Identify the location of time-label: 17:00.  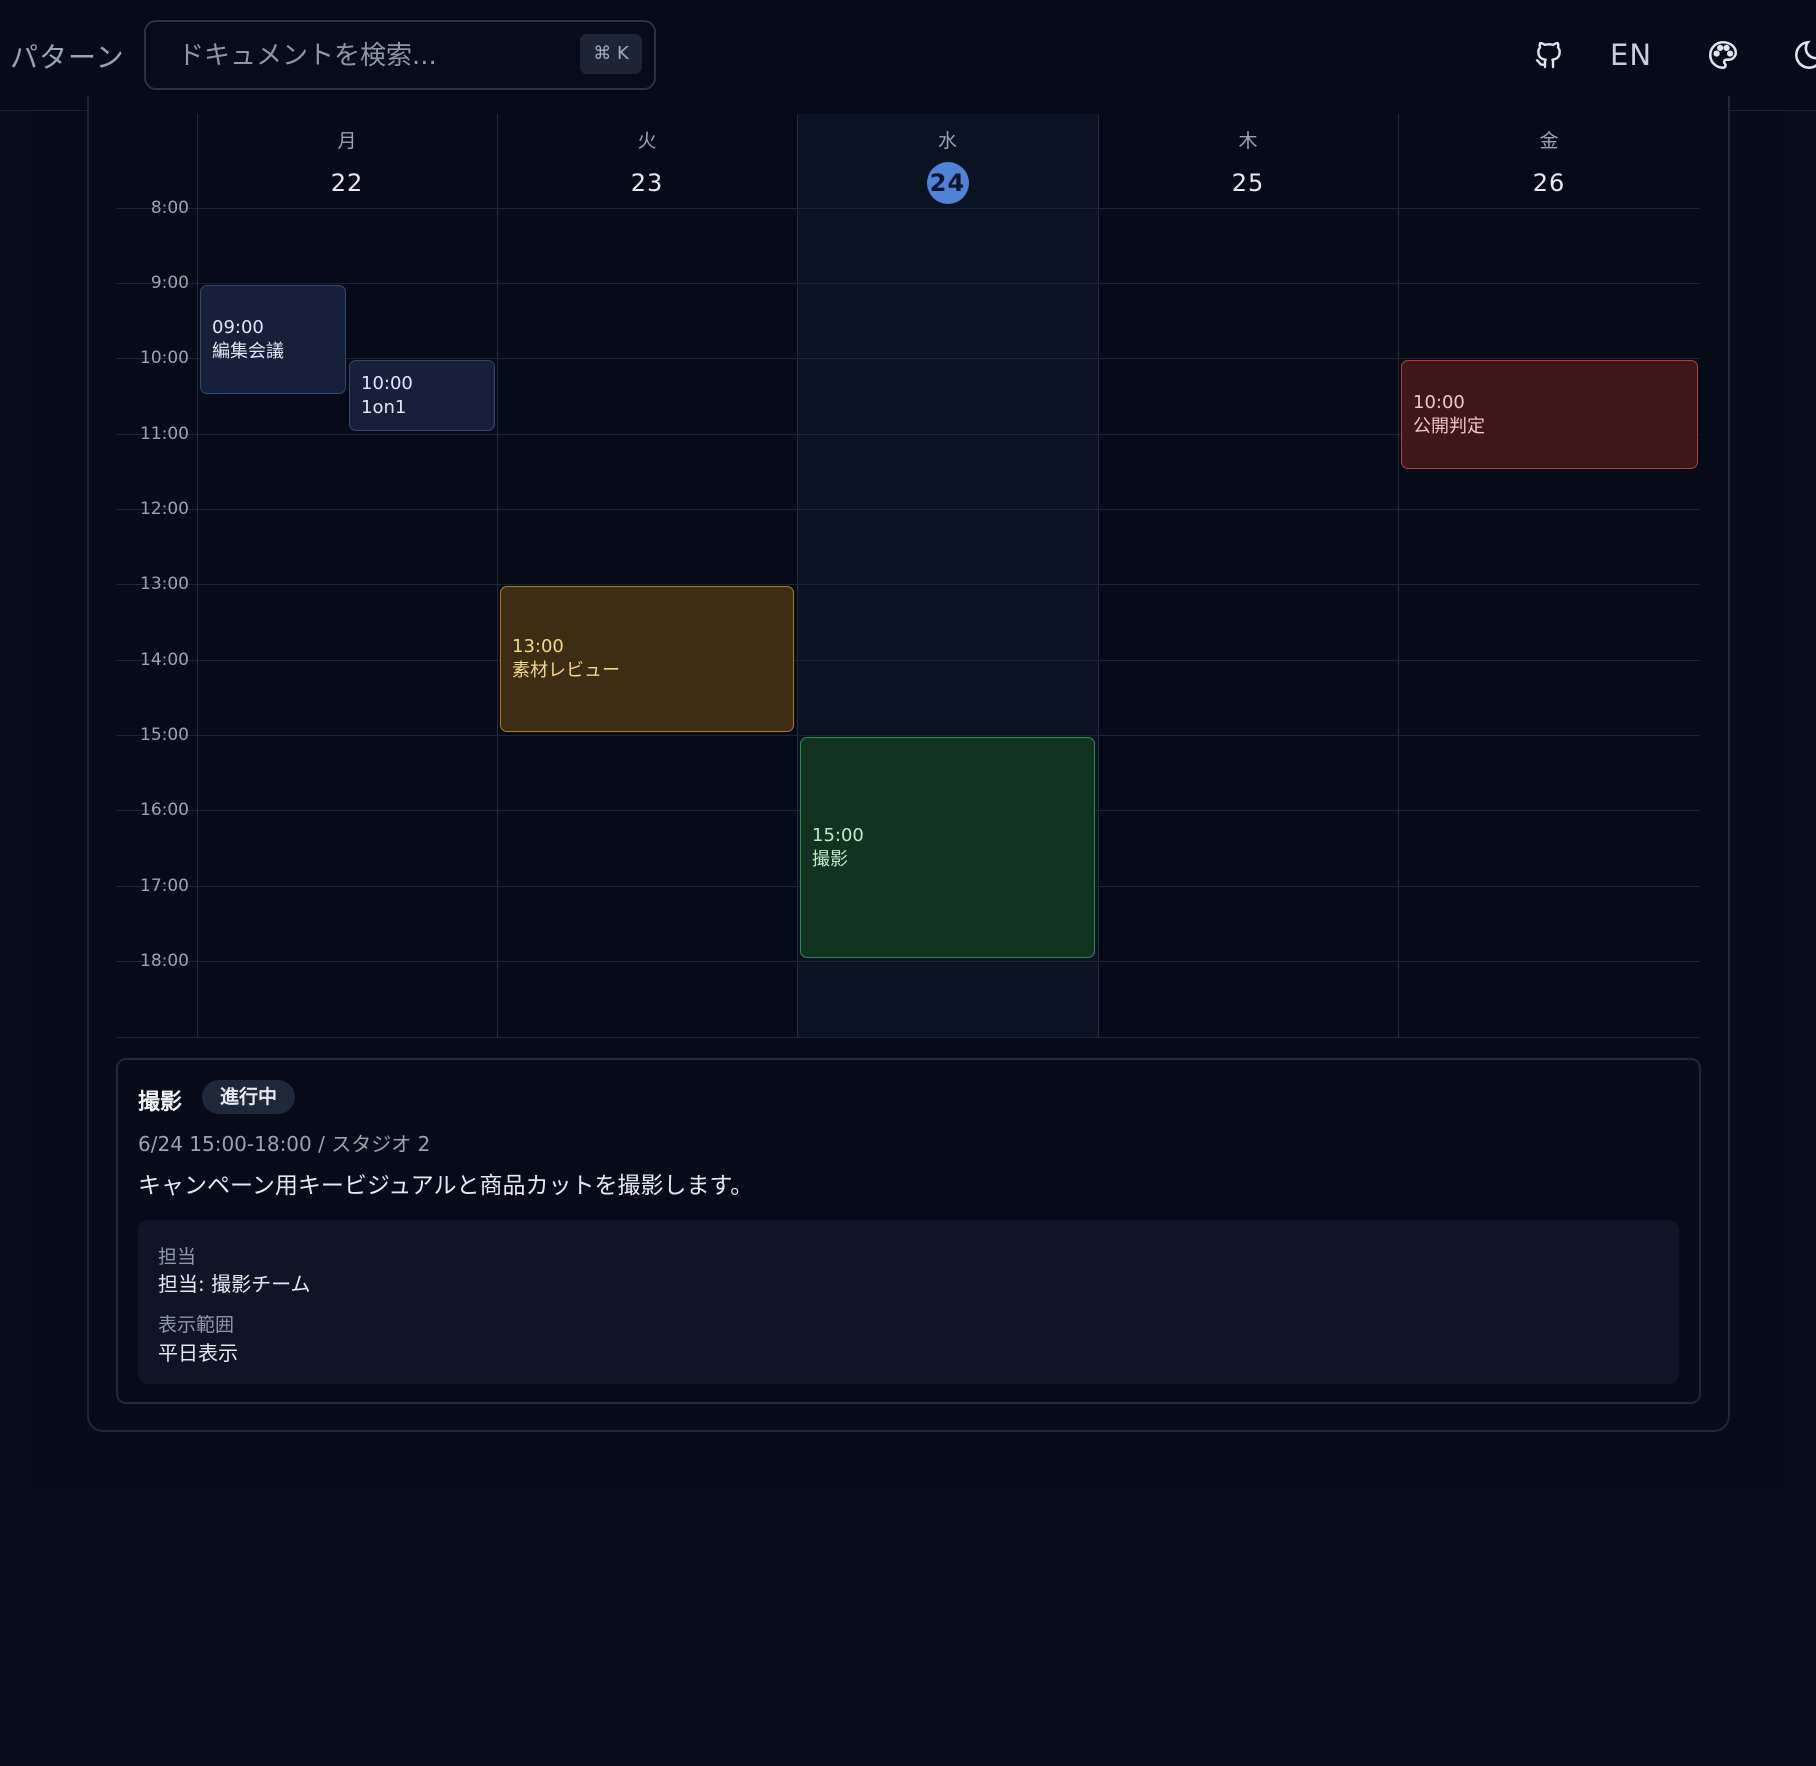
(164, 886).